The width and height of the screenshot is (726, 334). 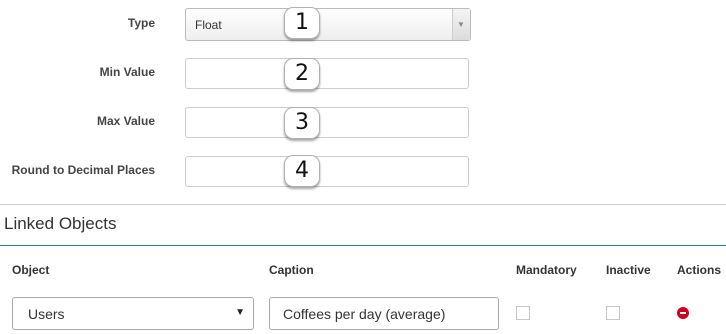 I want to click on type-select: Float ▼, so click(x=328, y=24).